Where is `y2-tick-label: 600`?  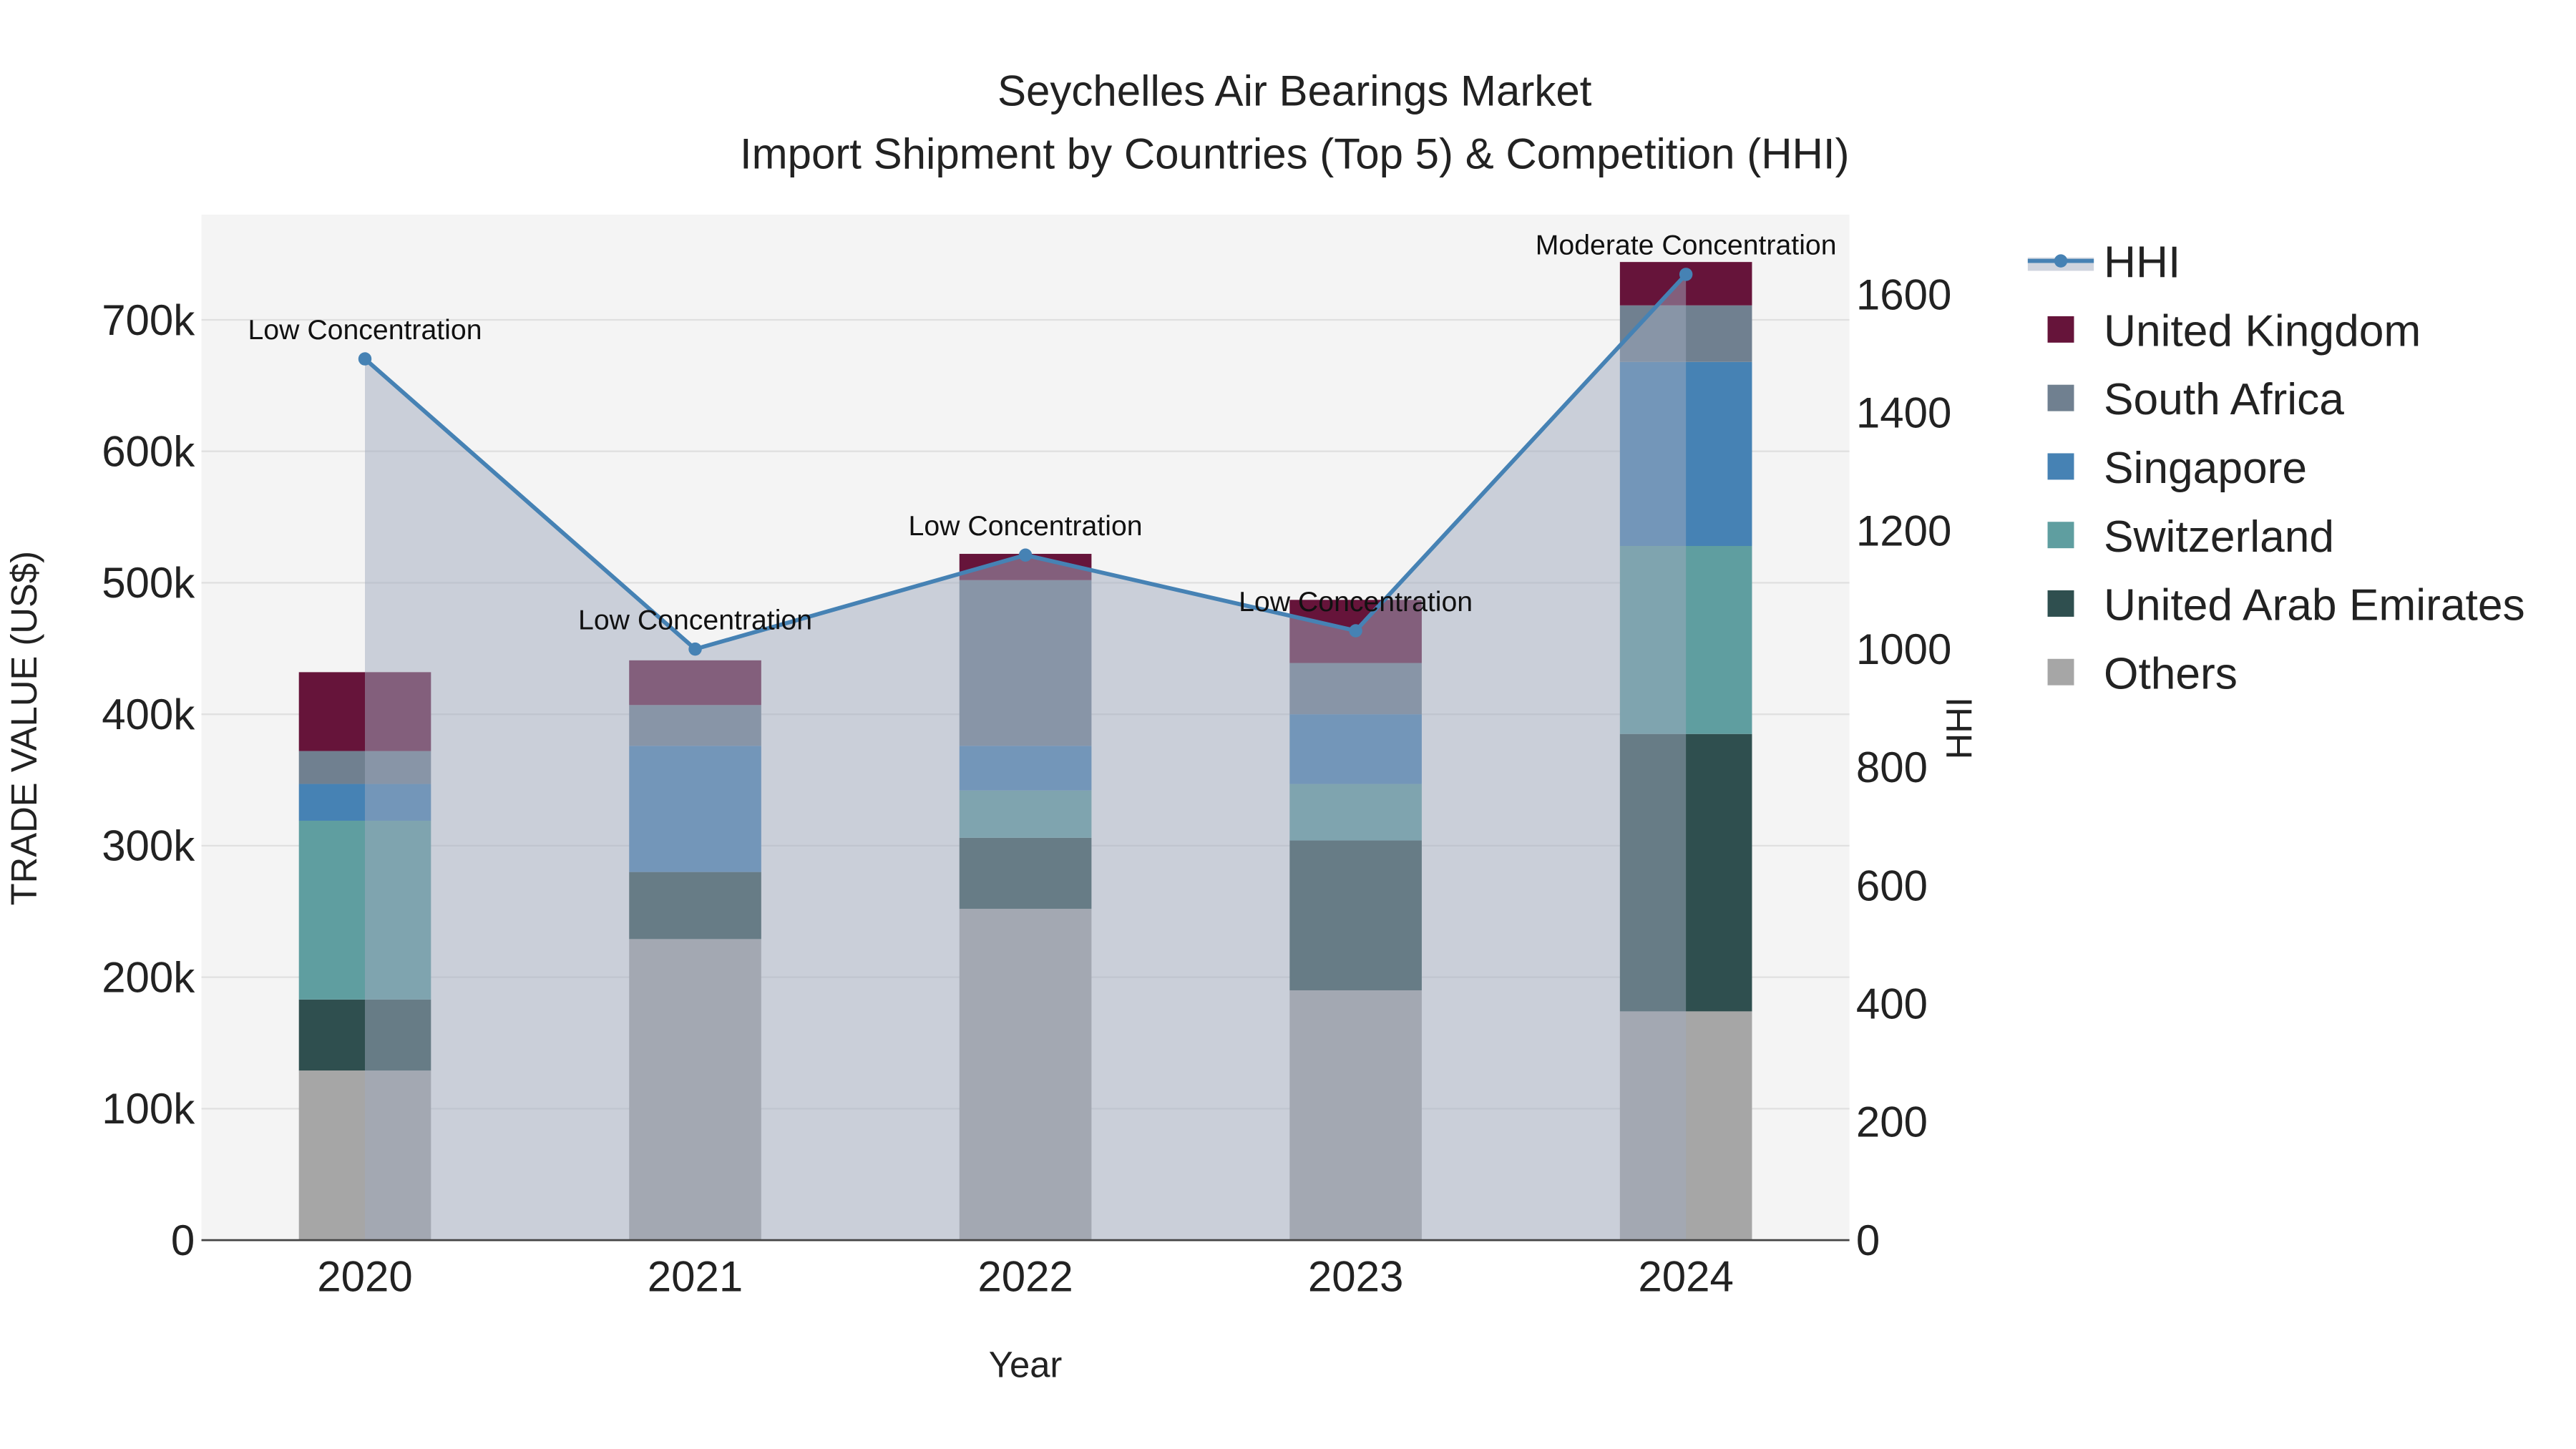
y2-tick-label: 600 is located at coordinates (1892, 885).